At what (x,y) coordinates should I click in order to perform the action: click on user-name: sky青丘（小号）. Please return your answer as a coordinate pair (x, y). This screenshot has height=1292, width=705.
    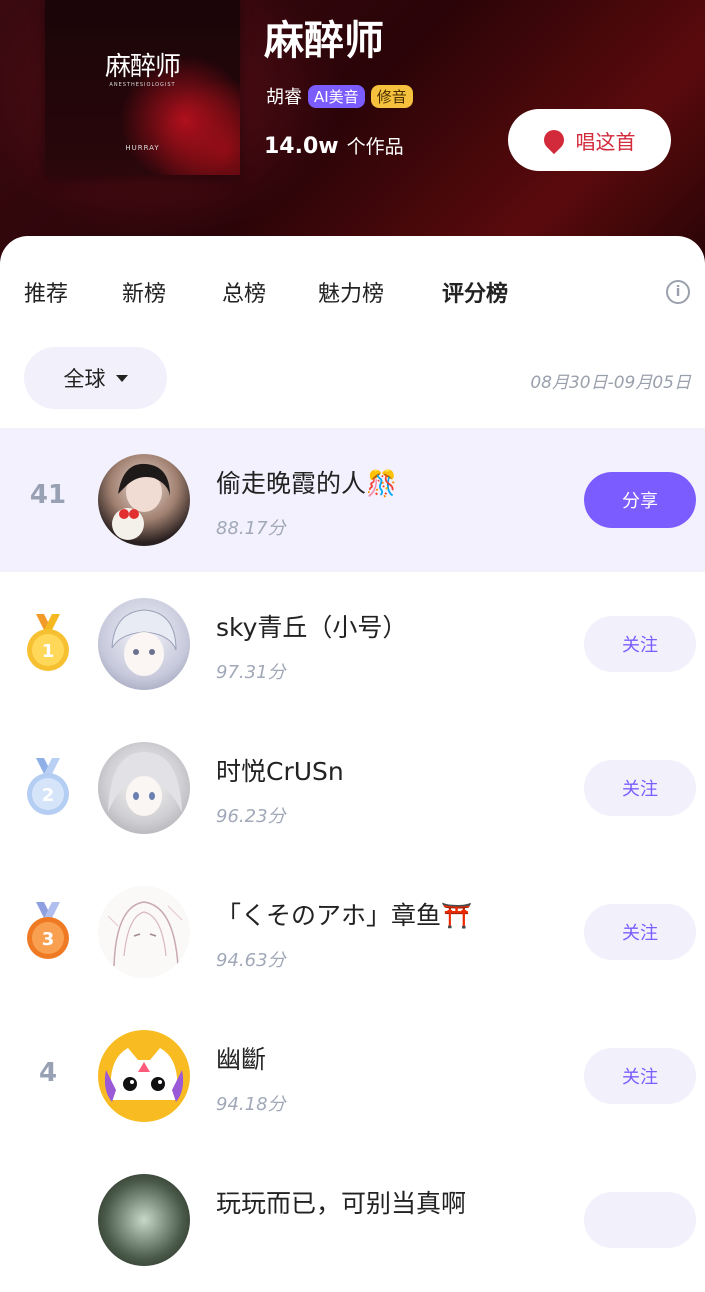
    Looking at the image, I should click on (311, 626).